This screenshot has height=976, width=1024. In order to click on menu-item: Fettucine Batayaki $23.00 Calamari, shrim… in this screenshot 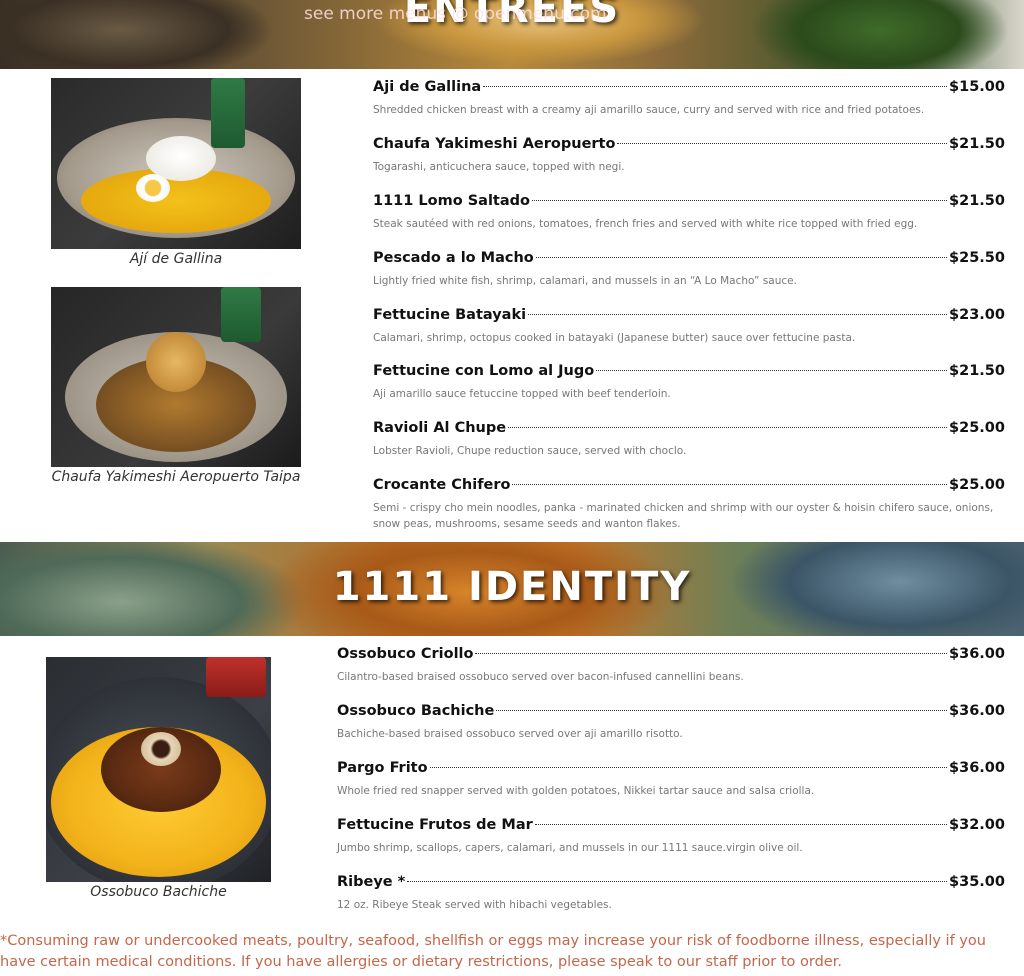, I will do `click(689, 326)`.